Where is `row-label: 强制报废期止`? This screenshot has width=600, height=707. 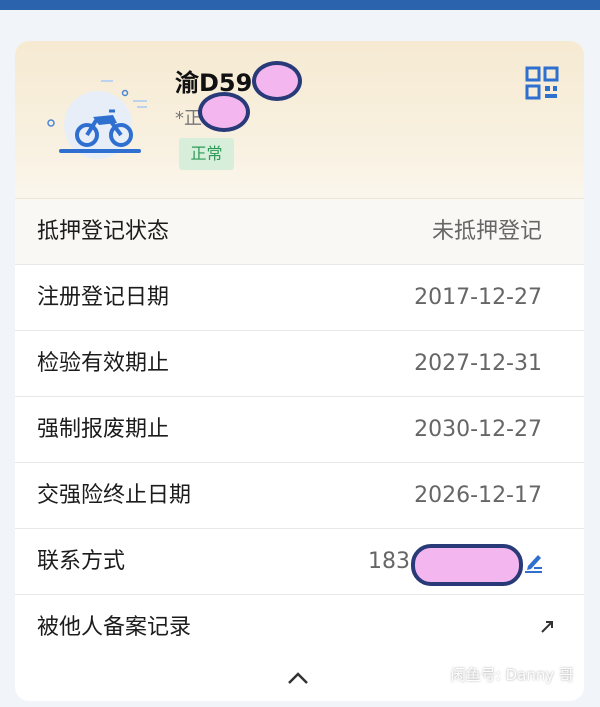 row-label: 强制报废期止 is located at coordinates (103, 429).